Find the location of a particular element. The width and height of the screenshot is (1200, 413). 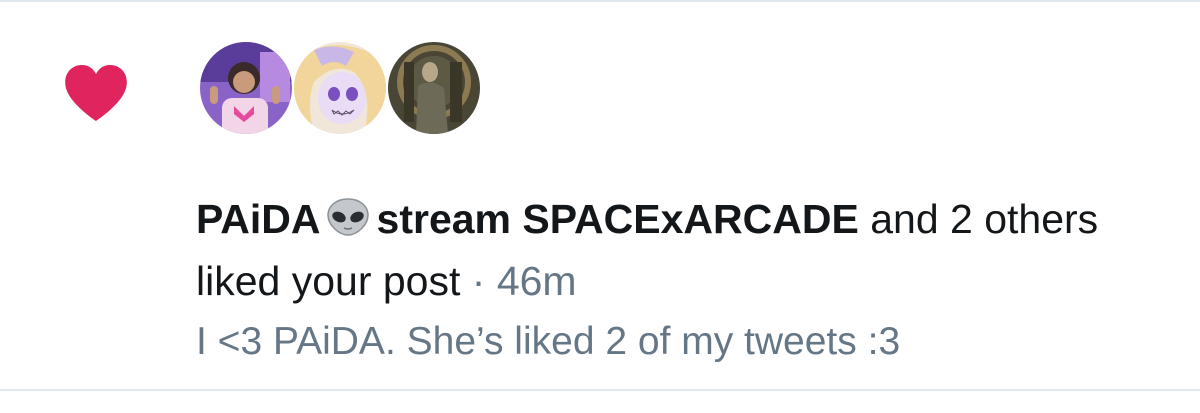

avatar-photo-person-icon is located at coordinates (246, 88).